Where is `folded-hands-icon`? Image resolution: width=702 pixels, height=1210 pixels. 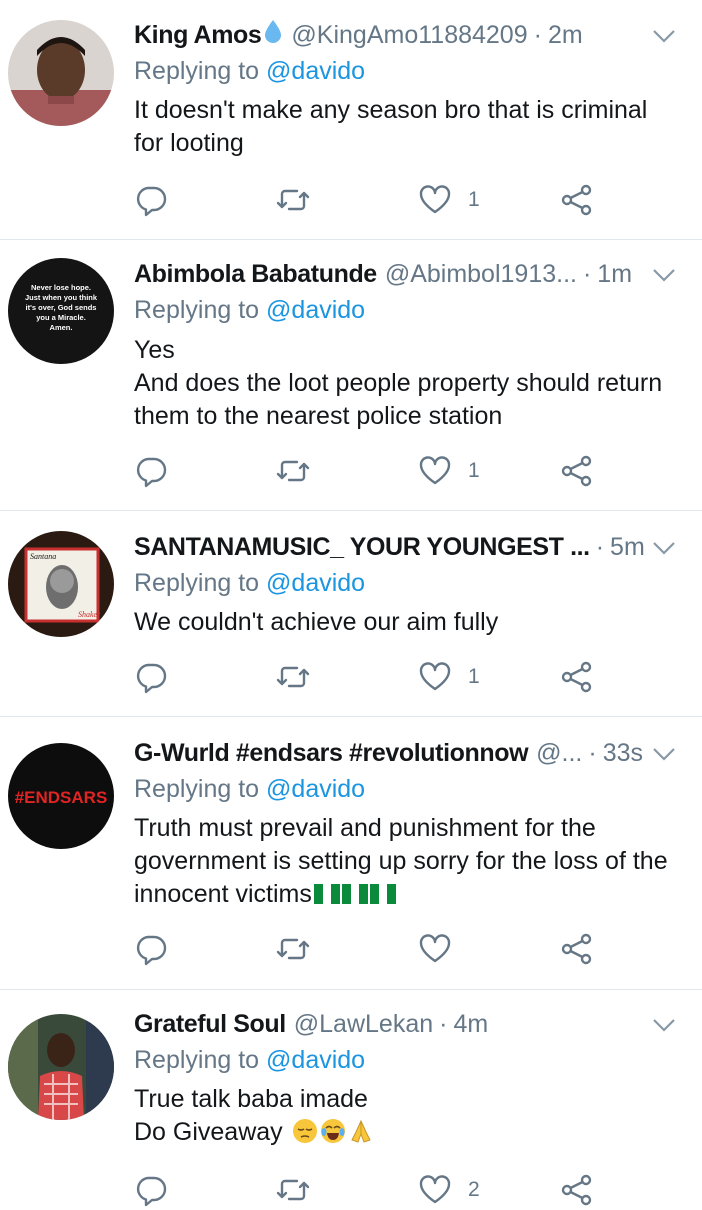 folded-hands-icon is located at coordinates (360, 1131).